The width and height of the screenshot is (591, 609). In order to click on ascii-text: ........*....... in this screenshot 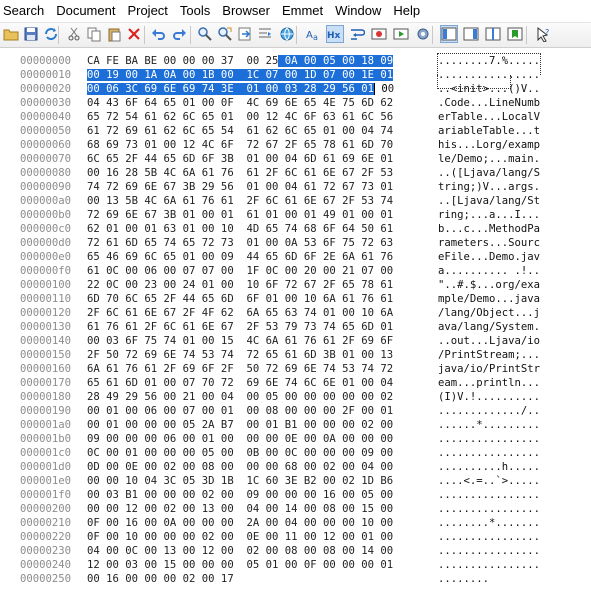, I will do `click(489, 523)`.